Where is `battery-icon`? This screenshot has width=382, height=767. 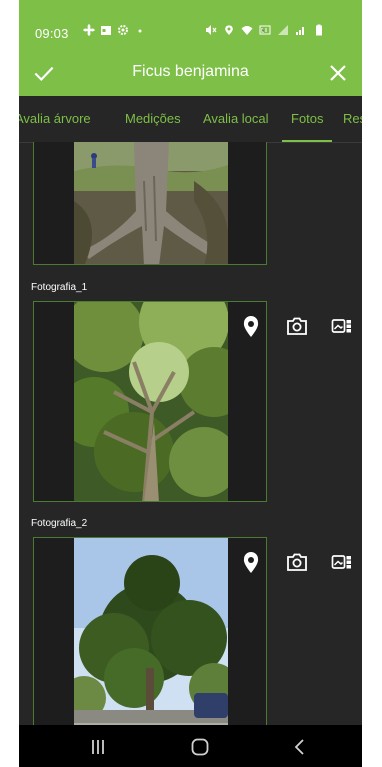
battery-icon is located at coordinates (319, 30).